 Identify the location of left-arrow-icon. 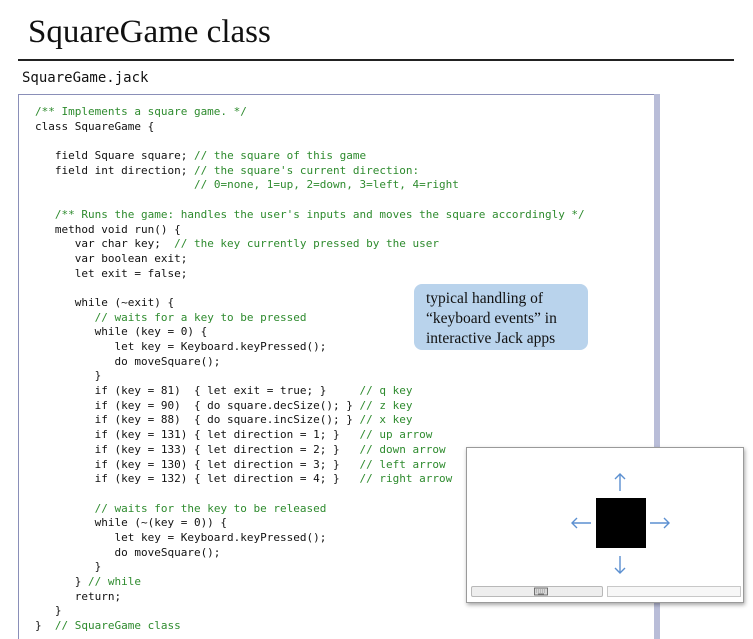
(581, 523).